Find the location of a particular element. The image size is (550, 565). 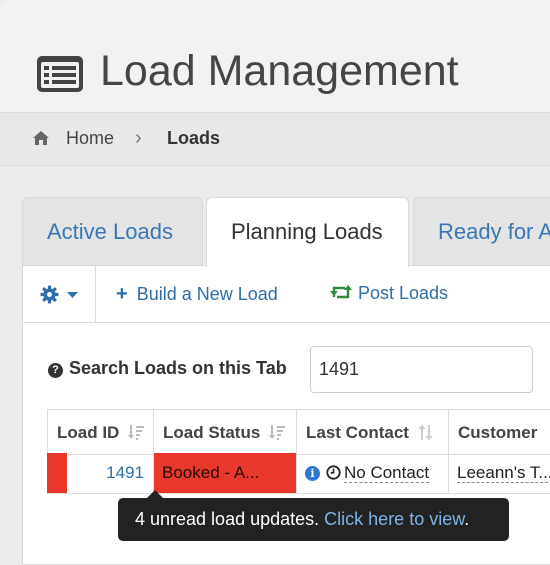

plus-icon: + is located at coordinates (122, 294).